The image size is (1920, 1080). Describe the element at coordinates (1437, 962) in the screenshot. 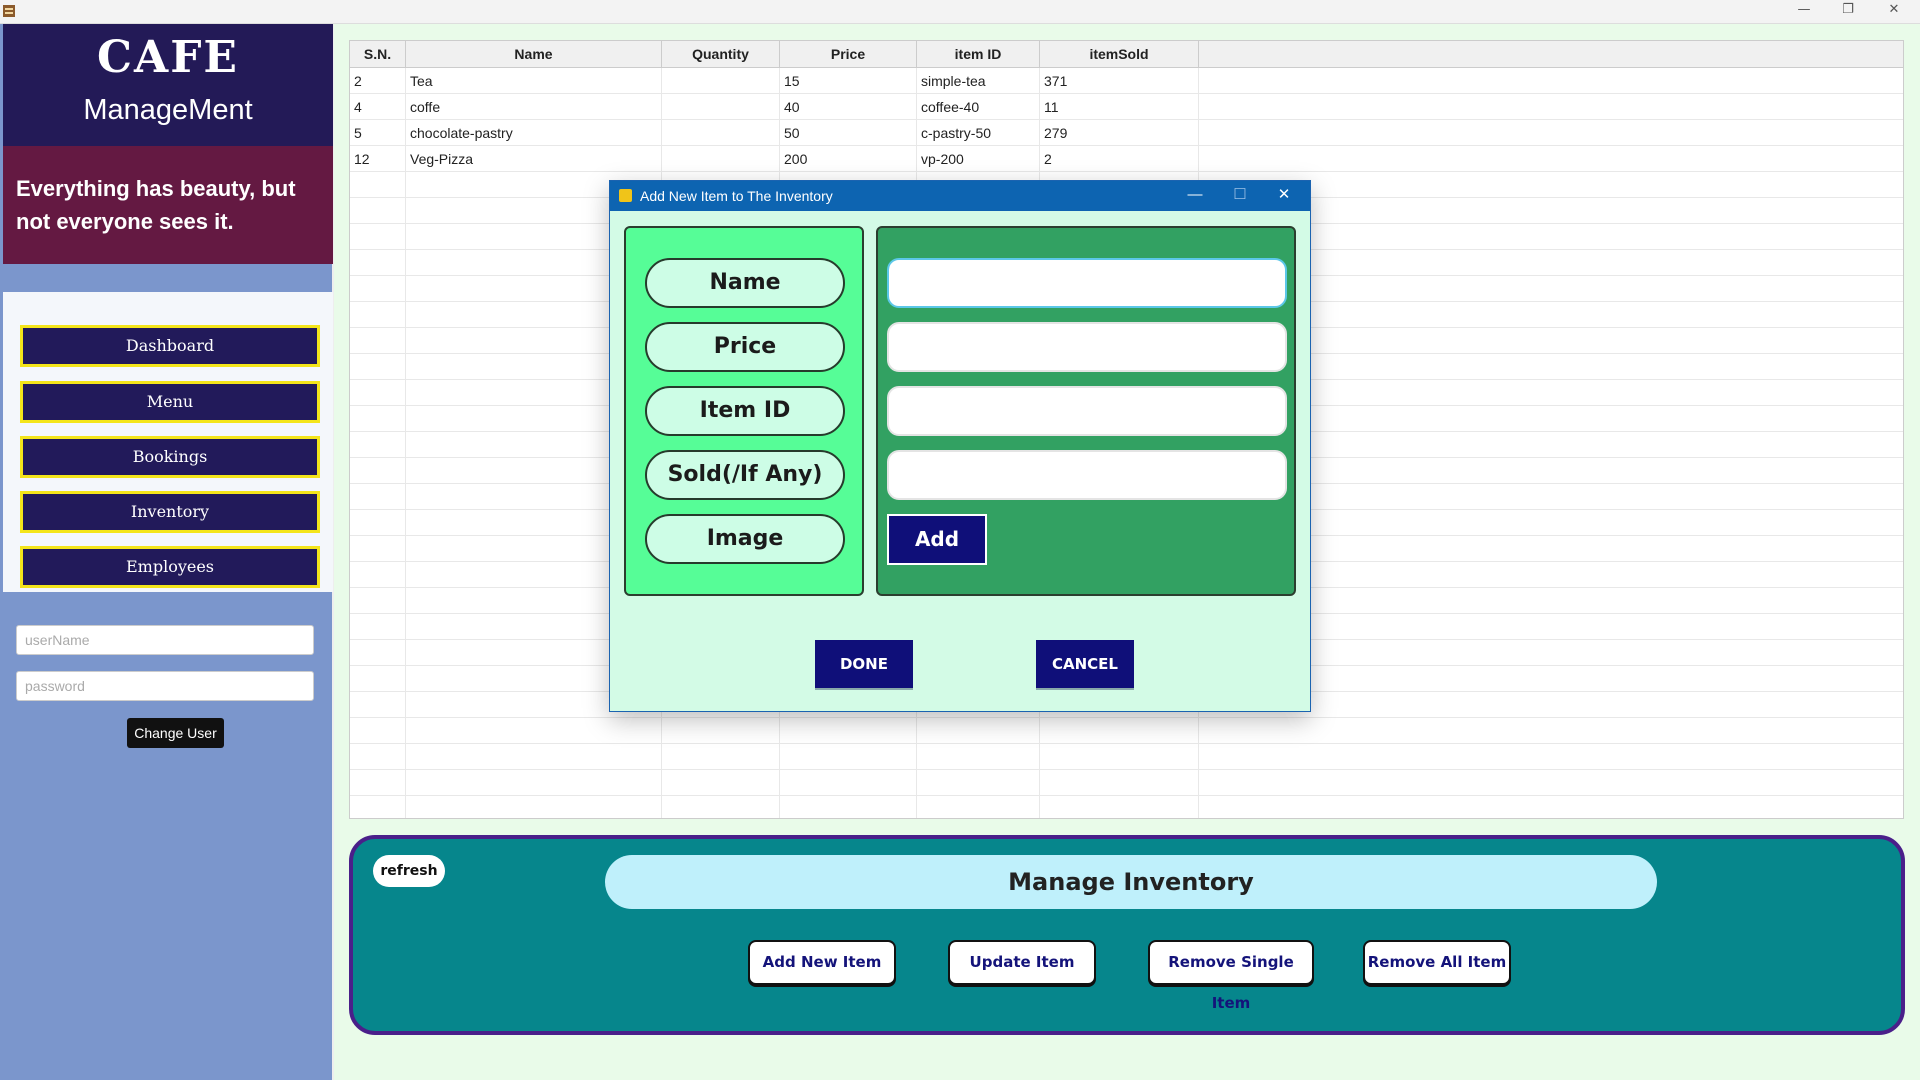

I see `remove-all-item-button: Remove All Item` at that location.